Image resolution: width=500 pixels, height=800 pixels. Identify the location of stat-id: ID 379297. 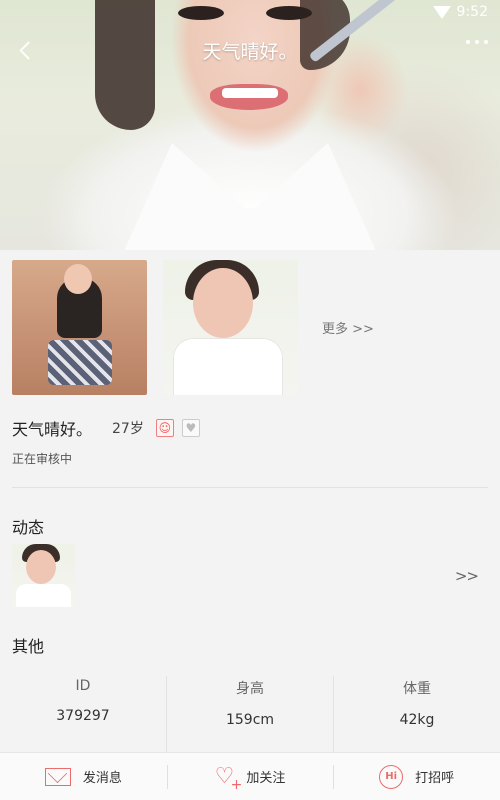
(83, 716).